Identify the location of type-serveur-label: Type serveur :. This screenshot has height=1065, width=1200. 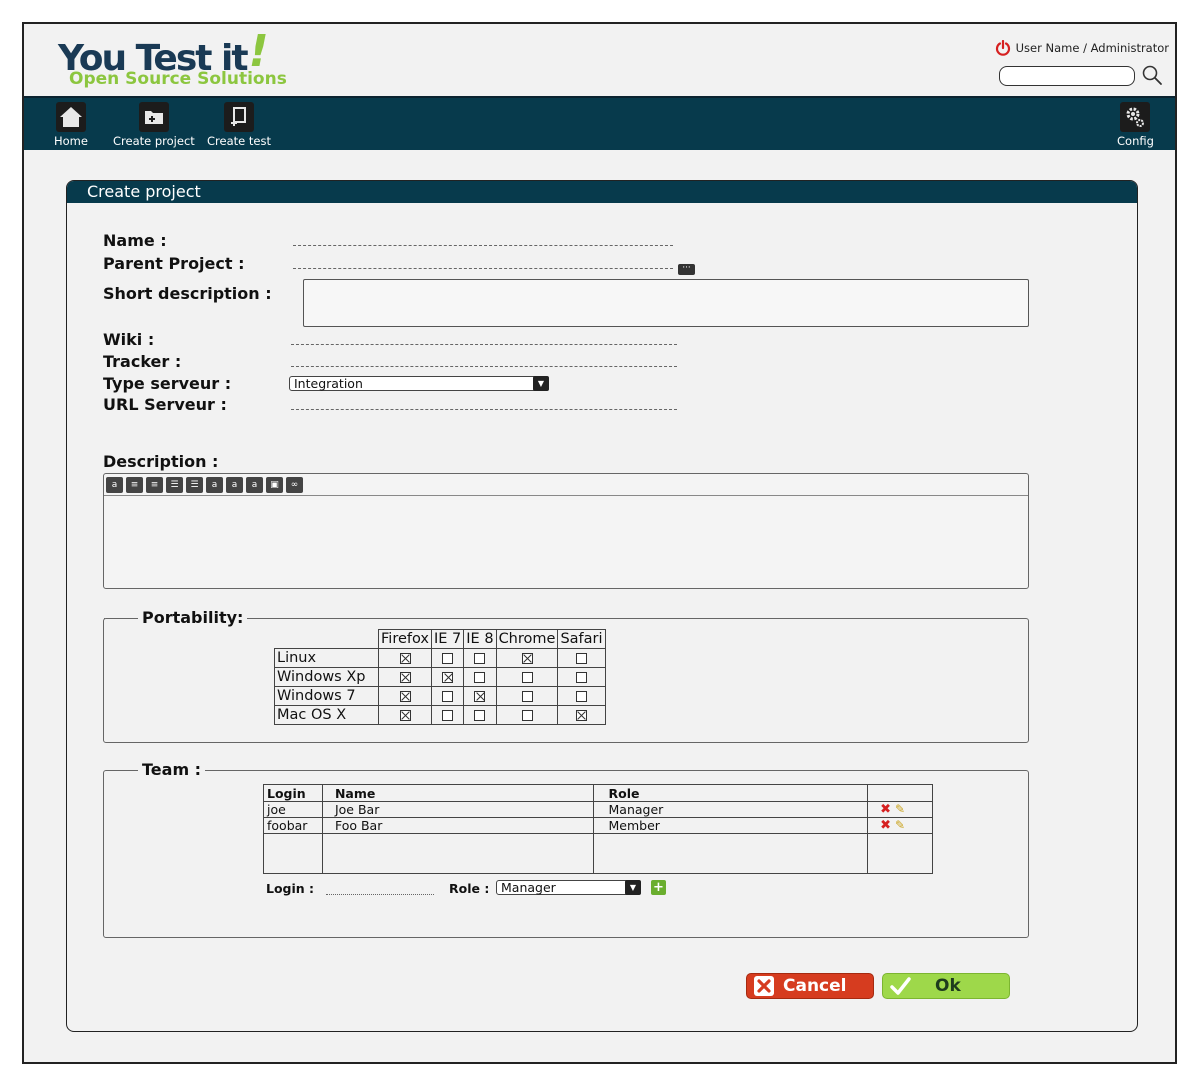
(167, 383).